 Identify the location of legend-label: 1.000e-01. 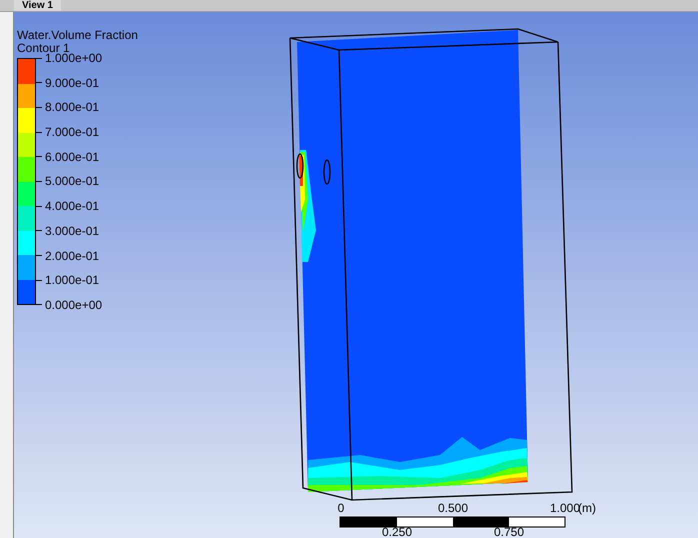
(72, 280).